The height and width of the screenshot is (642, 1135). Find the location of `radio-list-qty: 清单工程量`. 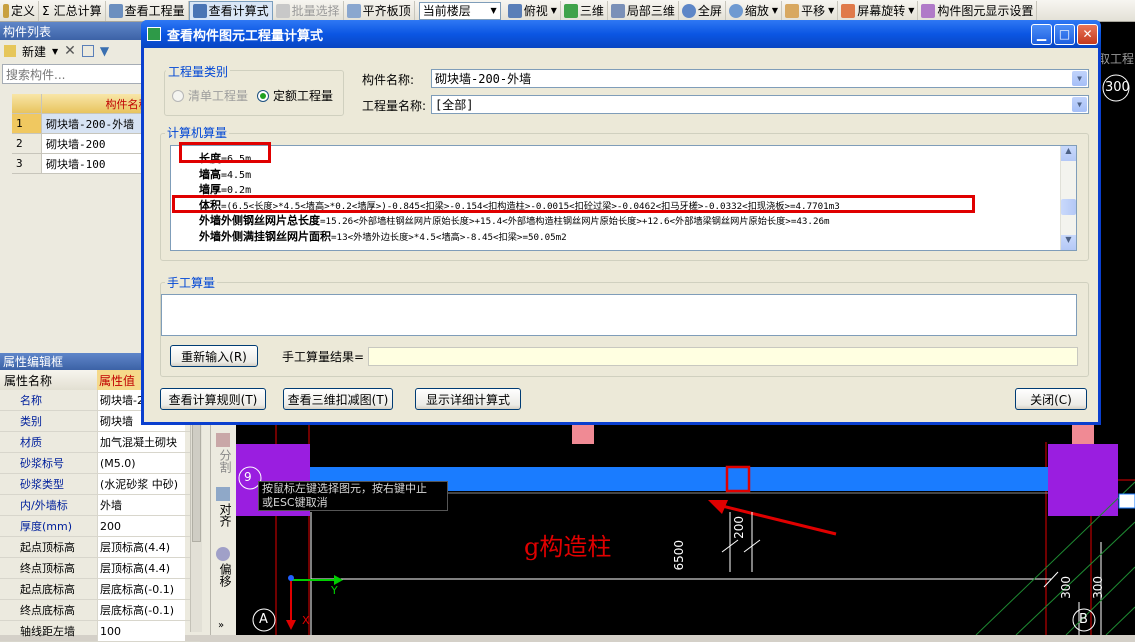

radio-list-qty: 清单工程量 is located at coordinates (210, 95).